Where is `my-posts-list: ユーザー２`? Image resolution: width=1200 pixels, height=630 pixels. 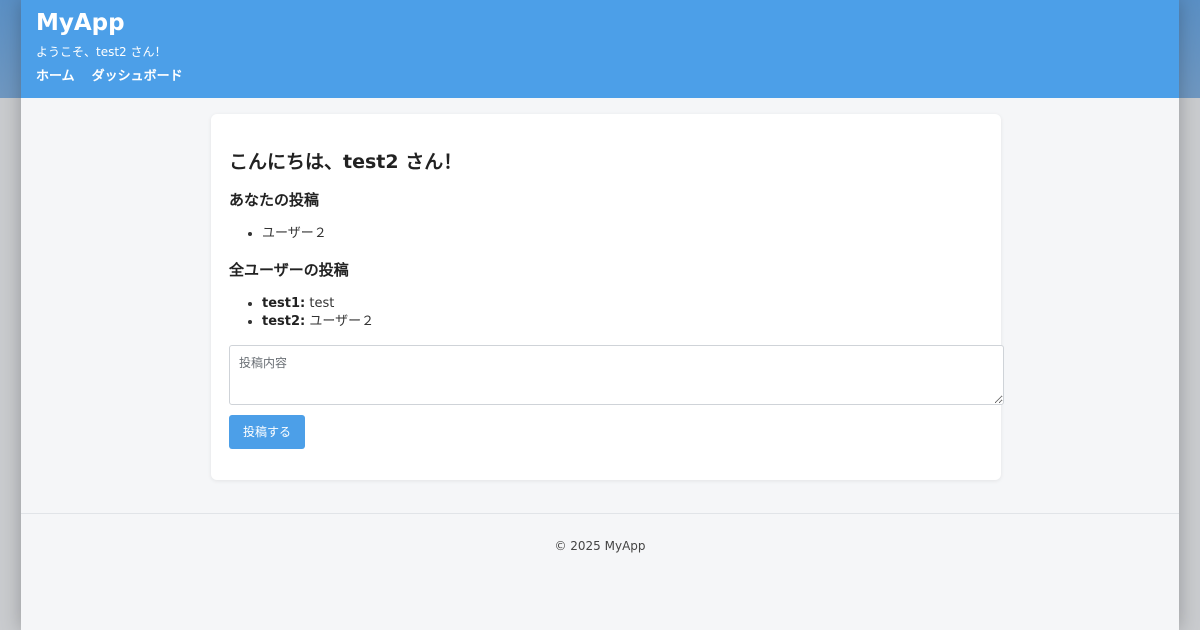
my-posts-list: ユーザー２ is located at coordinates (606, 234).